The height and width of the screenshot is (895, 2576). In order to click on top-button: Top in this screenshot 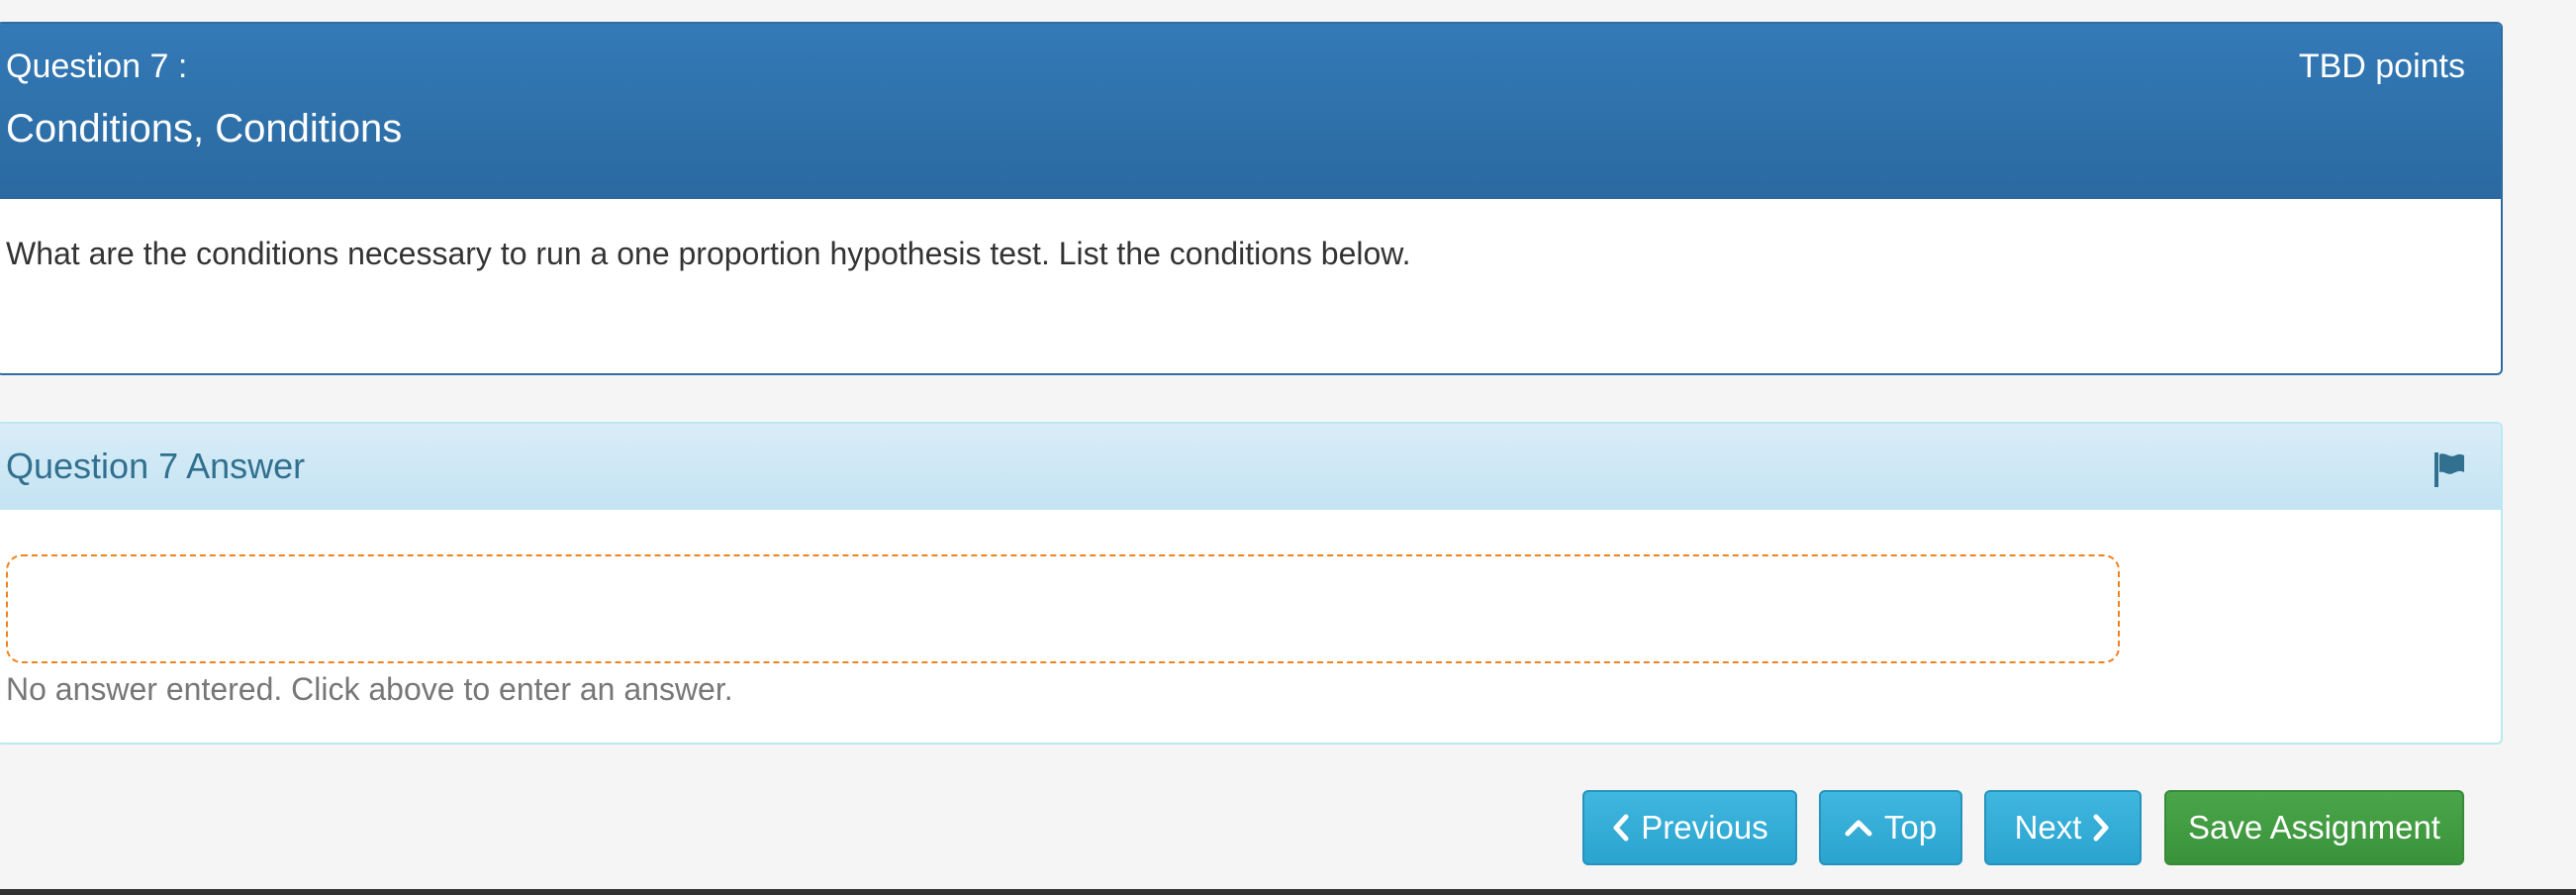, I will do `click(1890, 827)`.